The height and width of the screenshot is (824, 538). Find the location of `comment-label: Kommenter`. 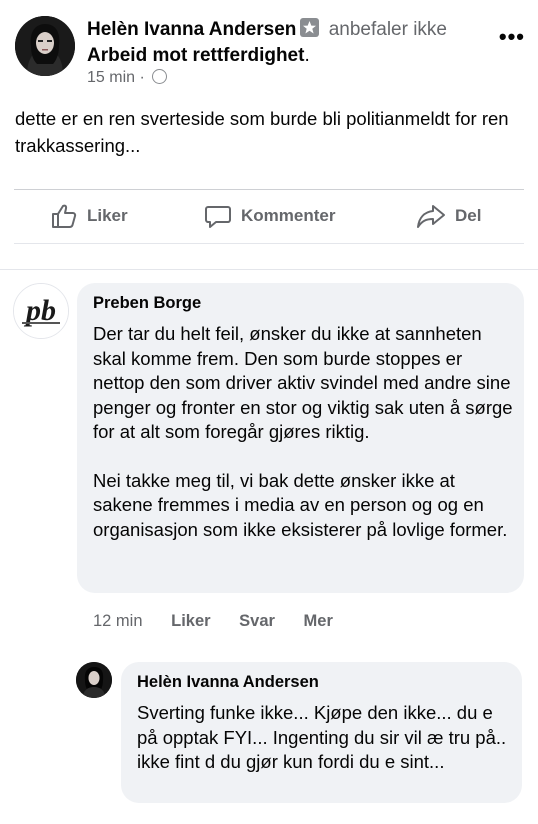

comment-label: Kommenter is located at coordinates (288, 215).